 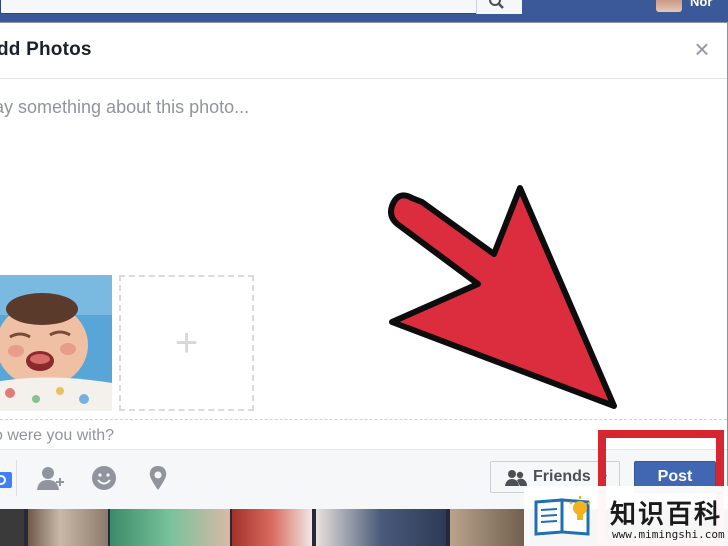 What do you see at coordinates (562, 516) in the screenshot?
I see `book-lightbulb-icon` at bounding box center [562, 516].